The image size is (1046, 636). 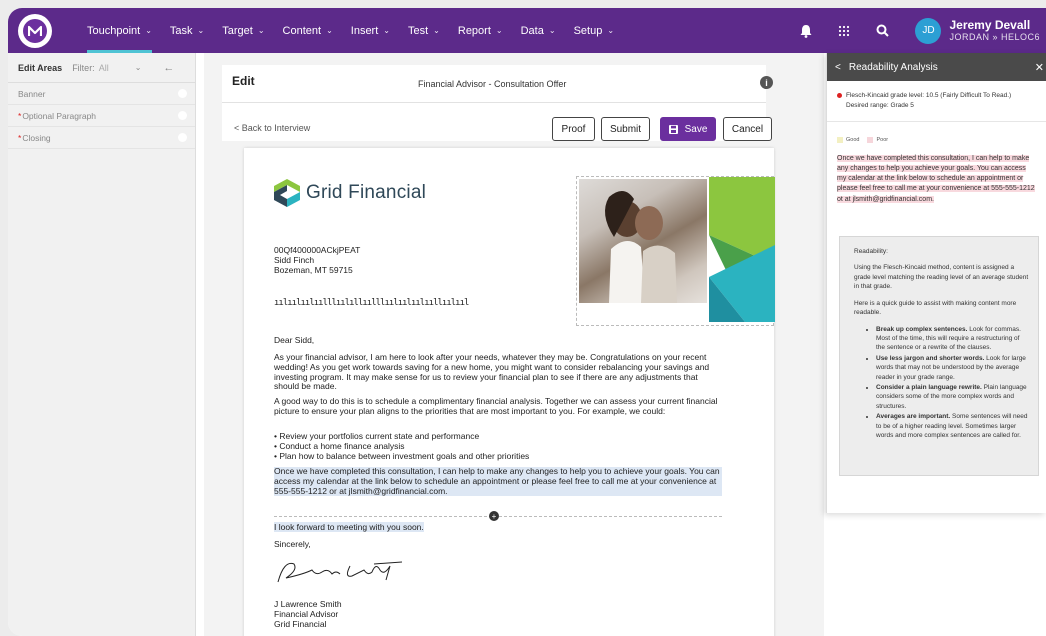 I want to click on edit-areas-header: Edit Areas Filter: All ⌄ ←, so click(x=101, y=68).